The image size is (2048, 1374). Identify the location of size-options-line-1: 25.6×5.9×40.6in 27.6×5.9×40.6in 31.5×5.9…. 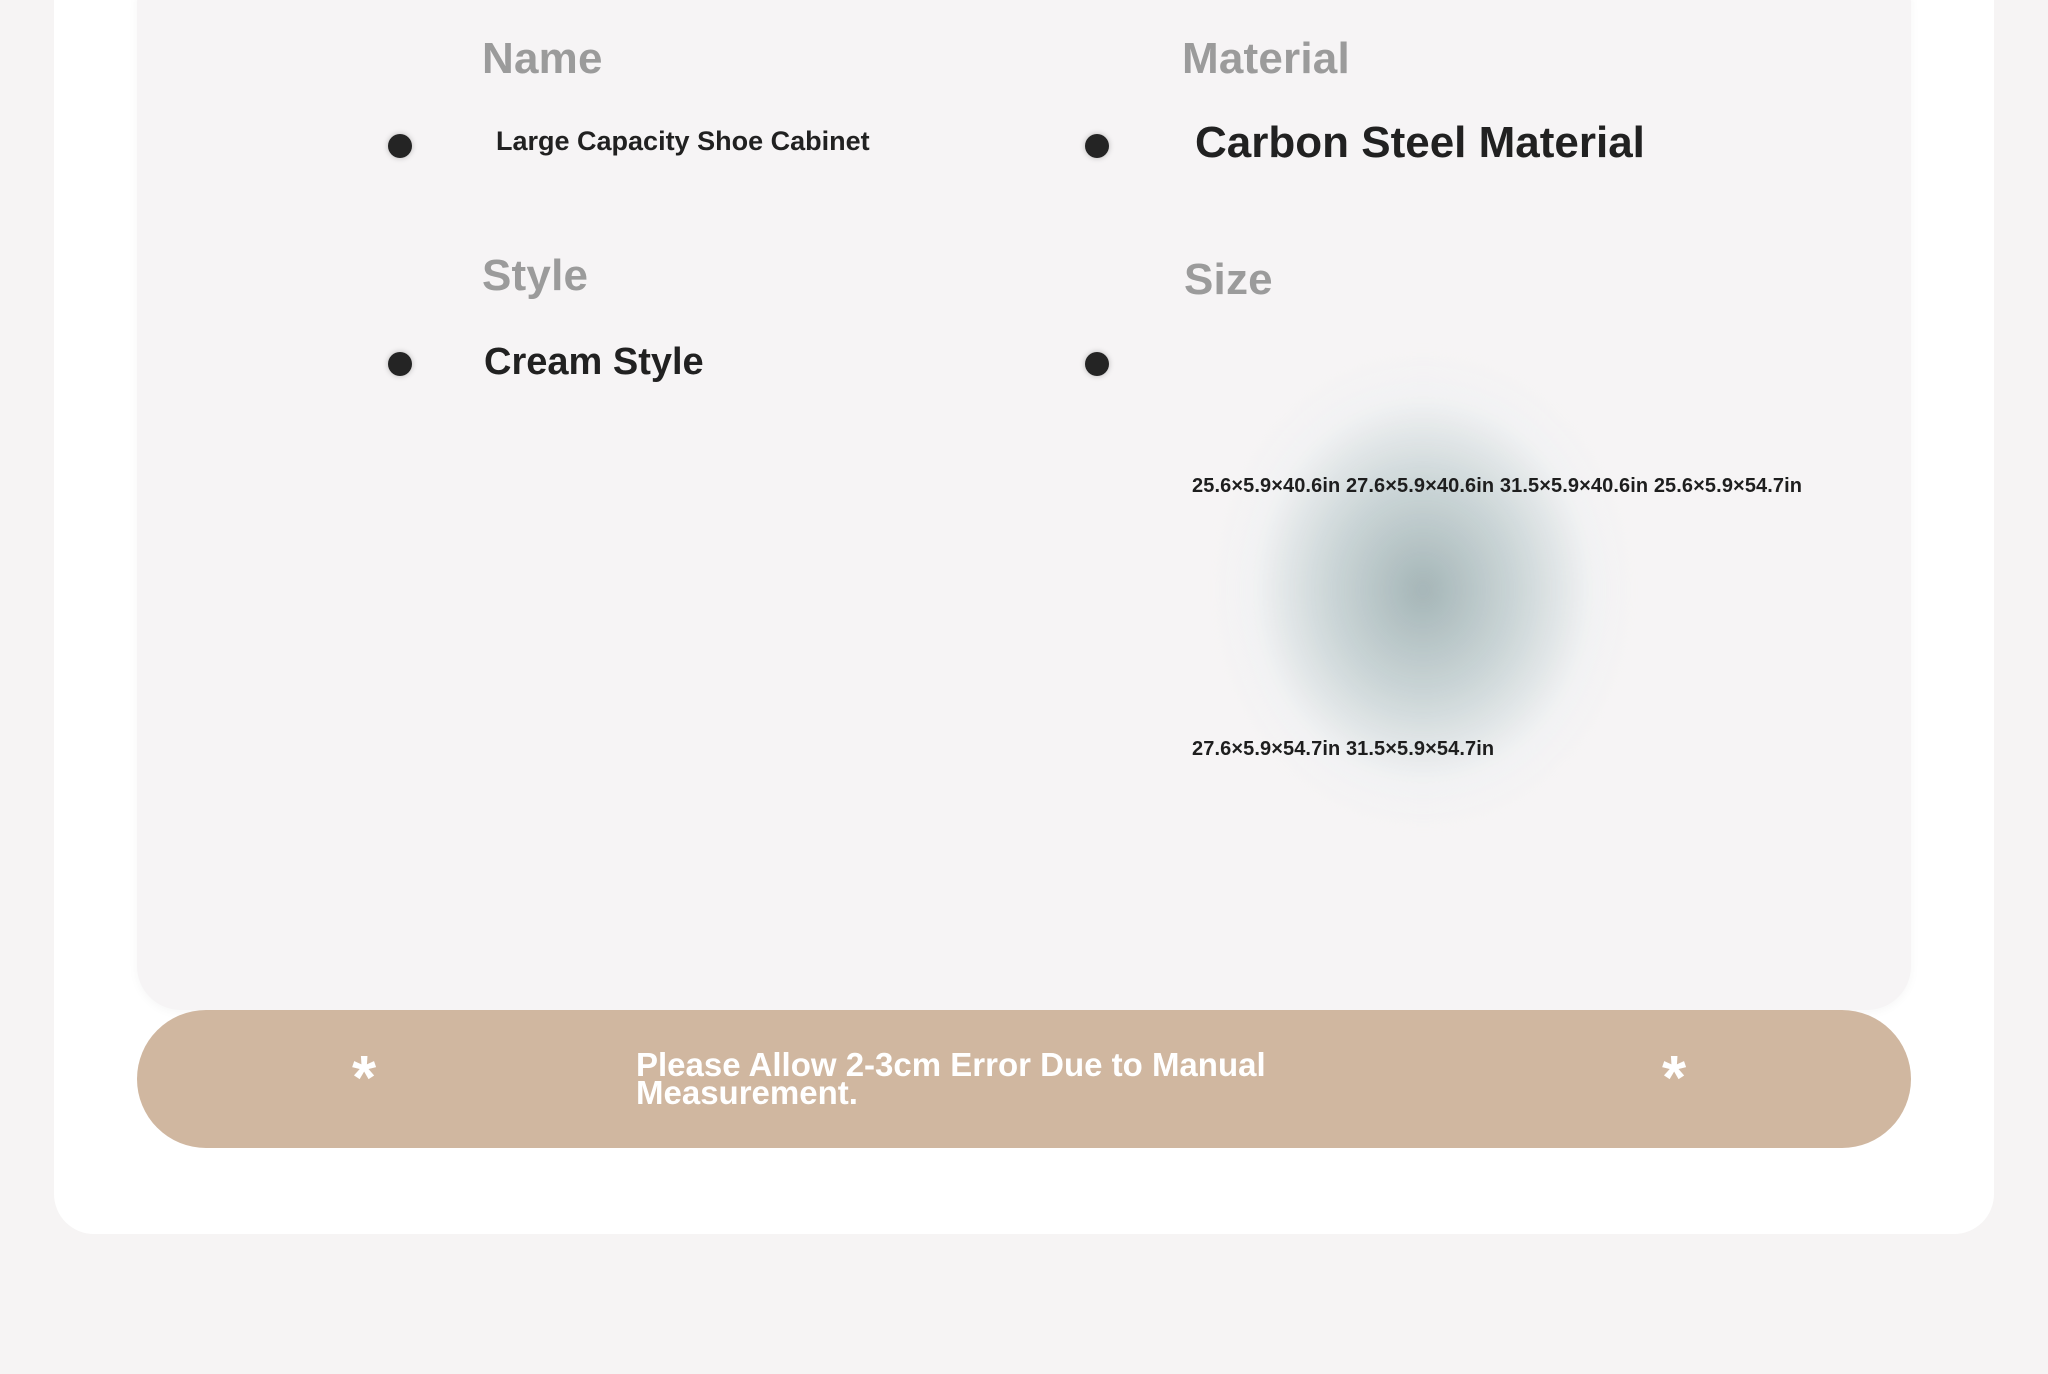
(1497, 486).